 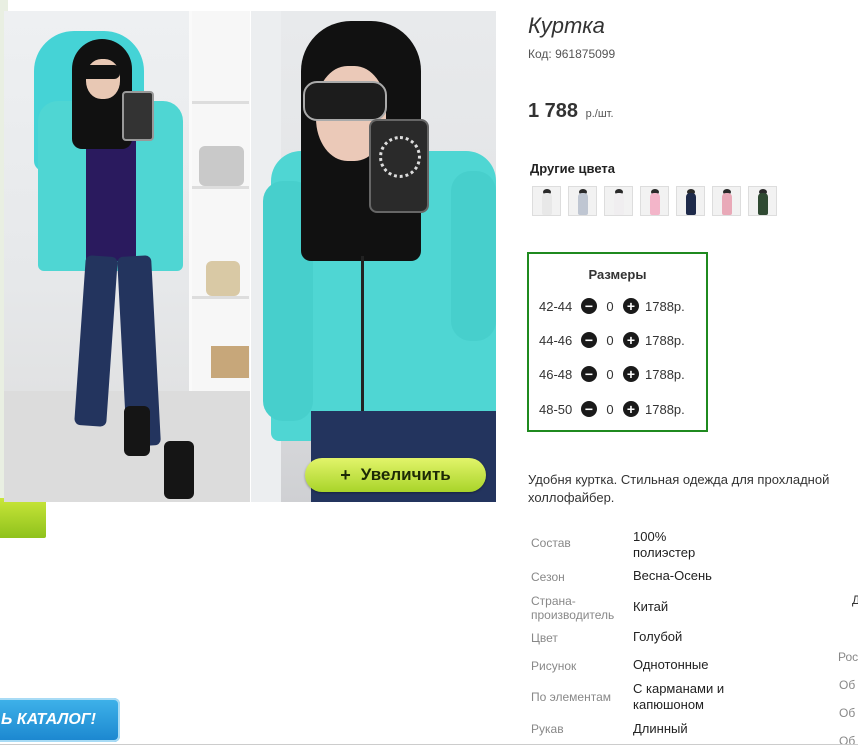 I want to click on product-title: Куртка, so click(x=566, y=25).